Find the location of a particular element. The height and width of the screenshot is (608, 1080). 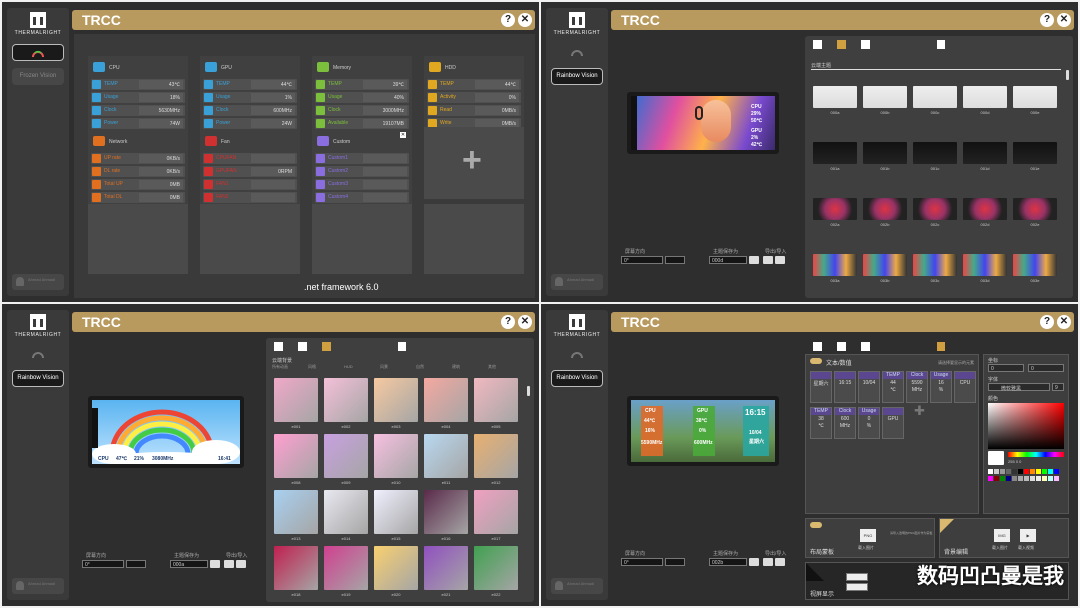

background-thumbnail: e002 is located at coordinates (346, 403).